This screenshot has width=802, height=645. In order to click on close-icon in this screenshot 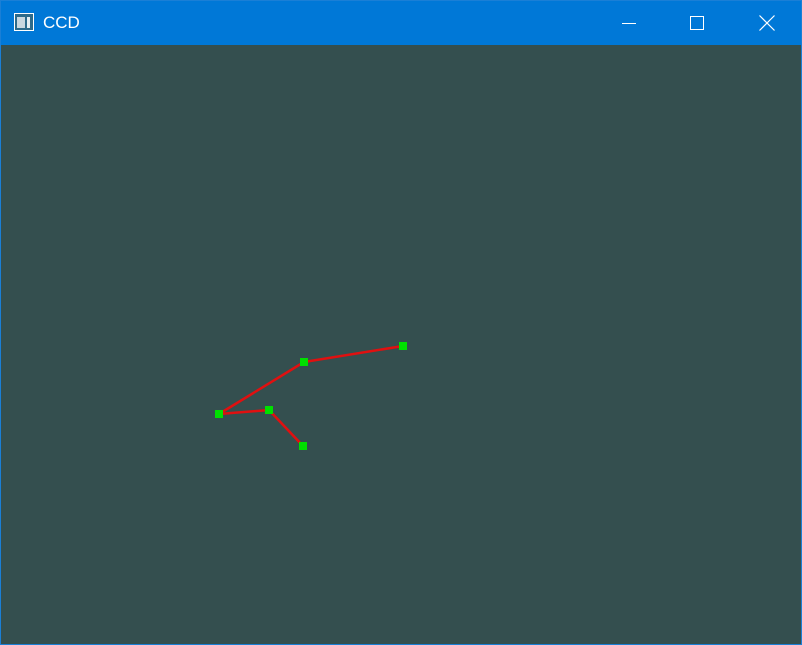, I will do `click(767, 23)`.